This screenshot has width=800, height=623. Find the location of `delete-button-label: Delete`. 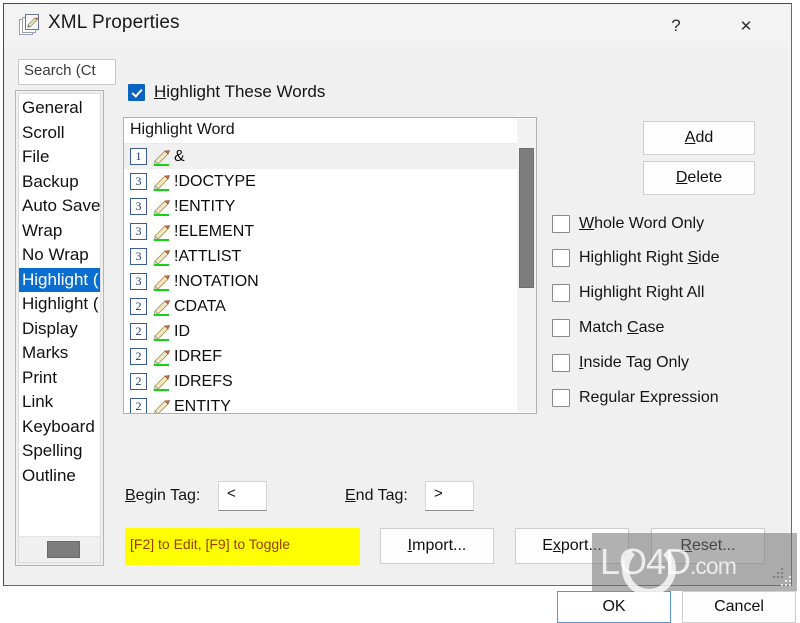

delete-button-label: Delete is located at coordinates (699, 177).